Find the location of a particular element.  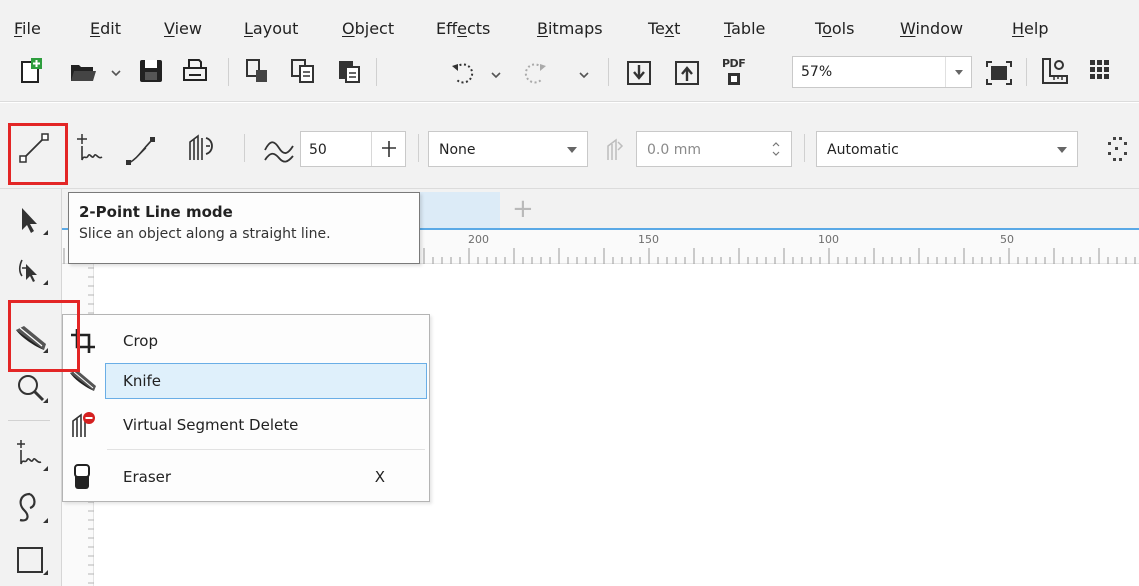

flyout-item-crop: Crop is located at coordinates (246, 341).